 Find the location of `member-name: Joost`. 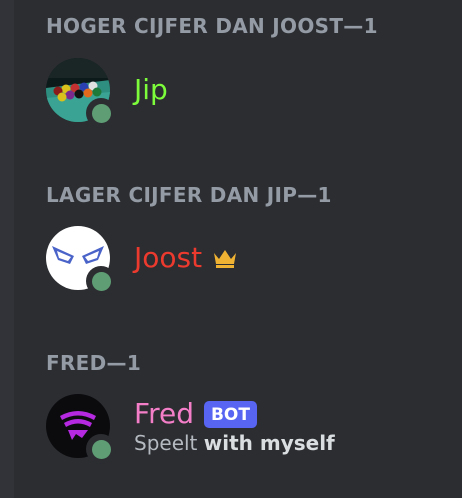

member-name: Joost is located at coordinates (168, 257).